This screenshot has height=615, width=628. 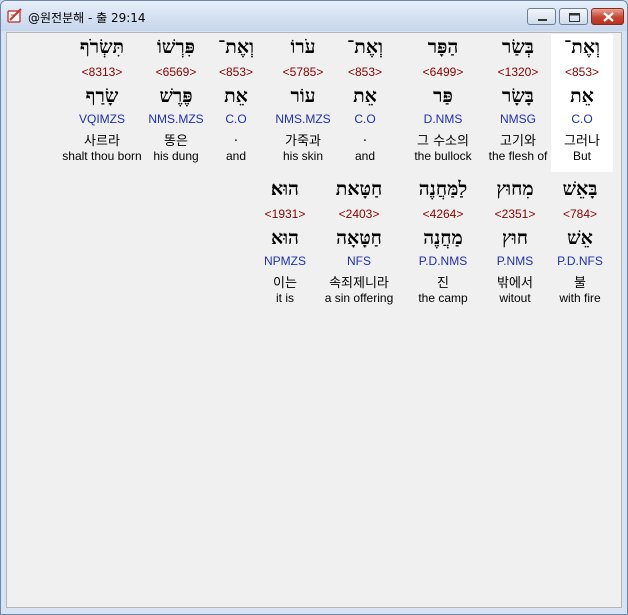 I want to click on minimize-button, so click(x=541, y=16).